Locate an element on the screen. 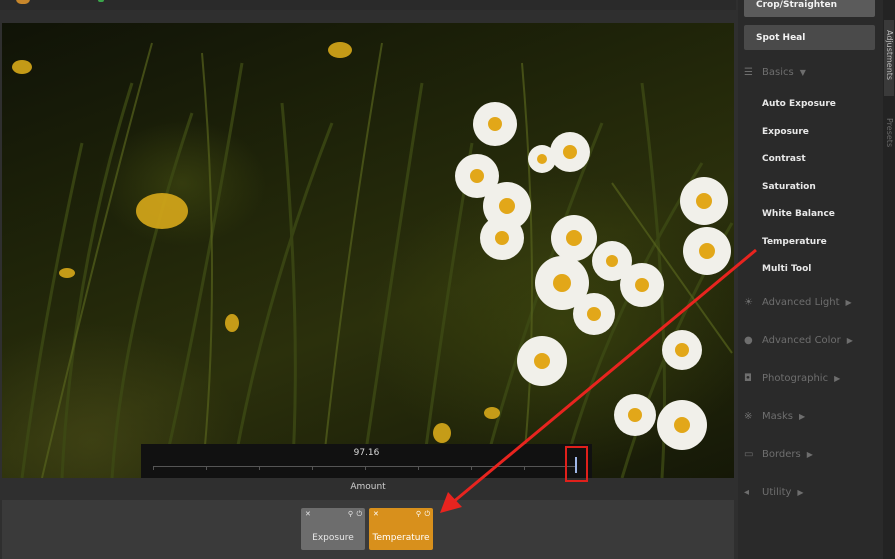 The width and height of the screenshot is (895, 559). crop-straighten-button: Crop/Straighten is located at coordinates (809, 8).